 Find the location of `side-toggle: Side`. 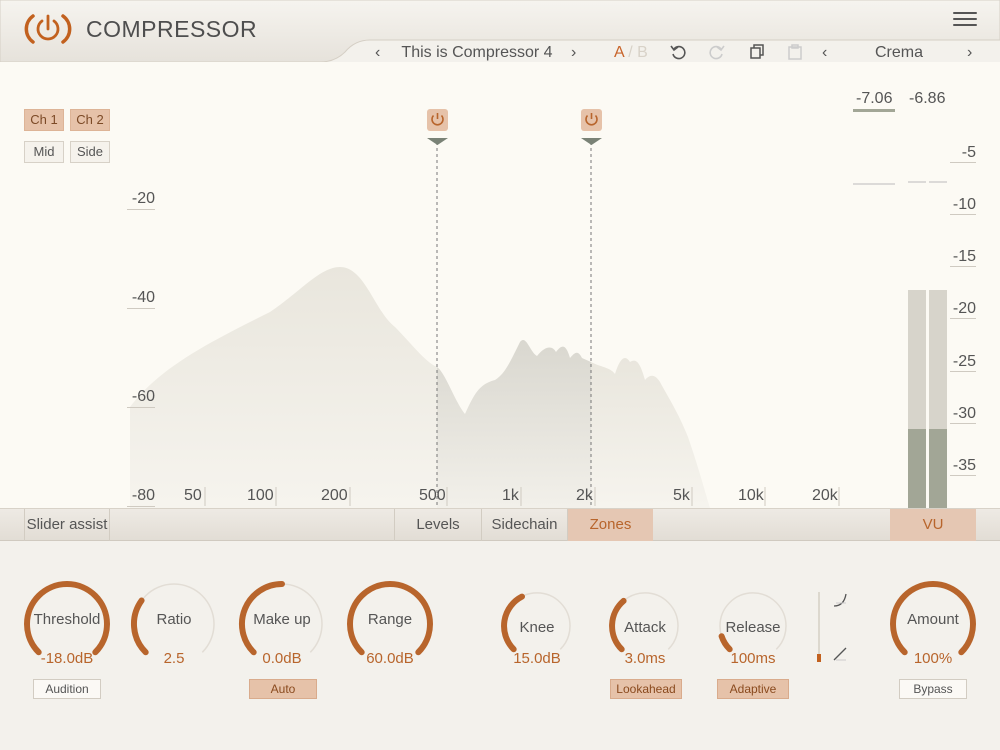

side-toggle: Side is located at coordinates (90, 152).